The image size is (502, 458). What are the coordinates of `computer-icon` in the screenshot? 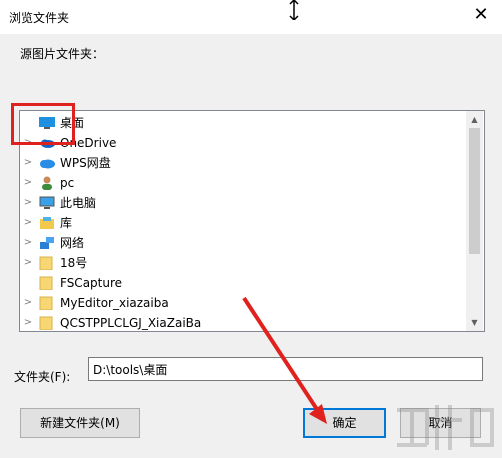 It's located at (47, 202).